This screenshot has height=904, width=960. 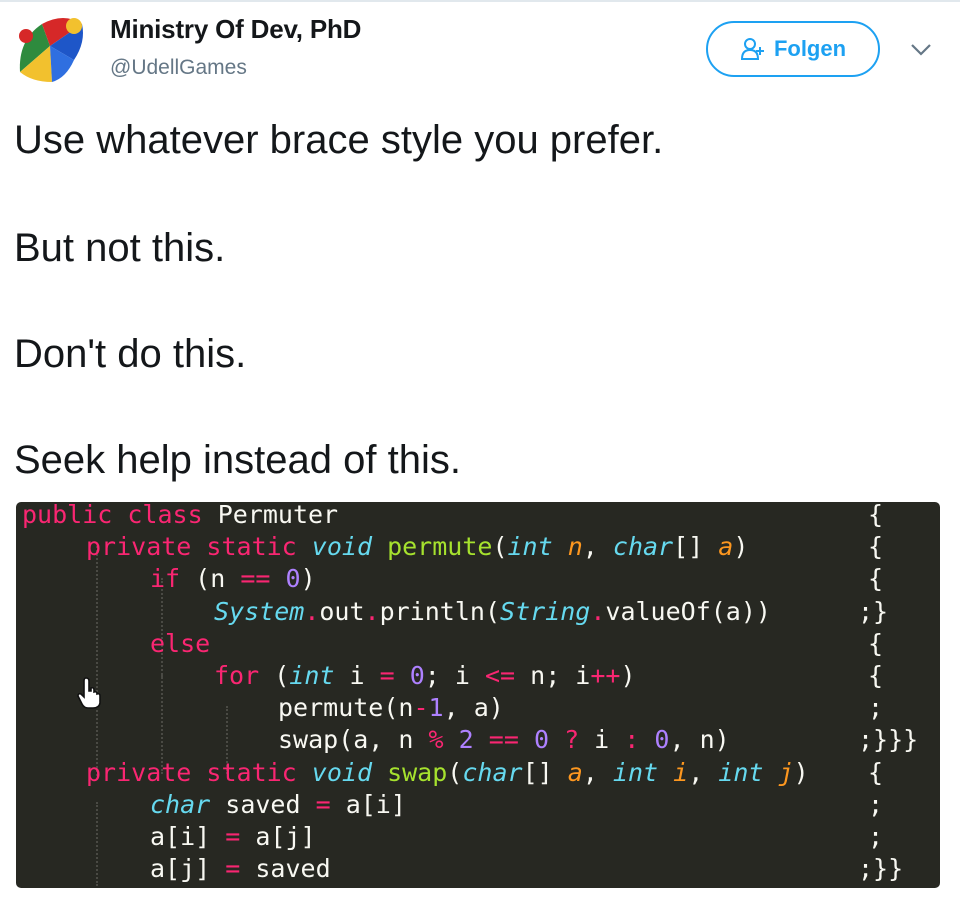 What do you see at coordinates (237, 460) in the screenshot?
I see `tweet-line-4: Seek help instead of this.` at bounding box center [237, 460].